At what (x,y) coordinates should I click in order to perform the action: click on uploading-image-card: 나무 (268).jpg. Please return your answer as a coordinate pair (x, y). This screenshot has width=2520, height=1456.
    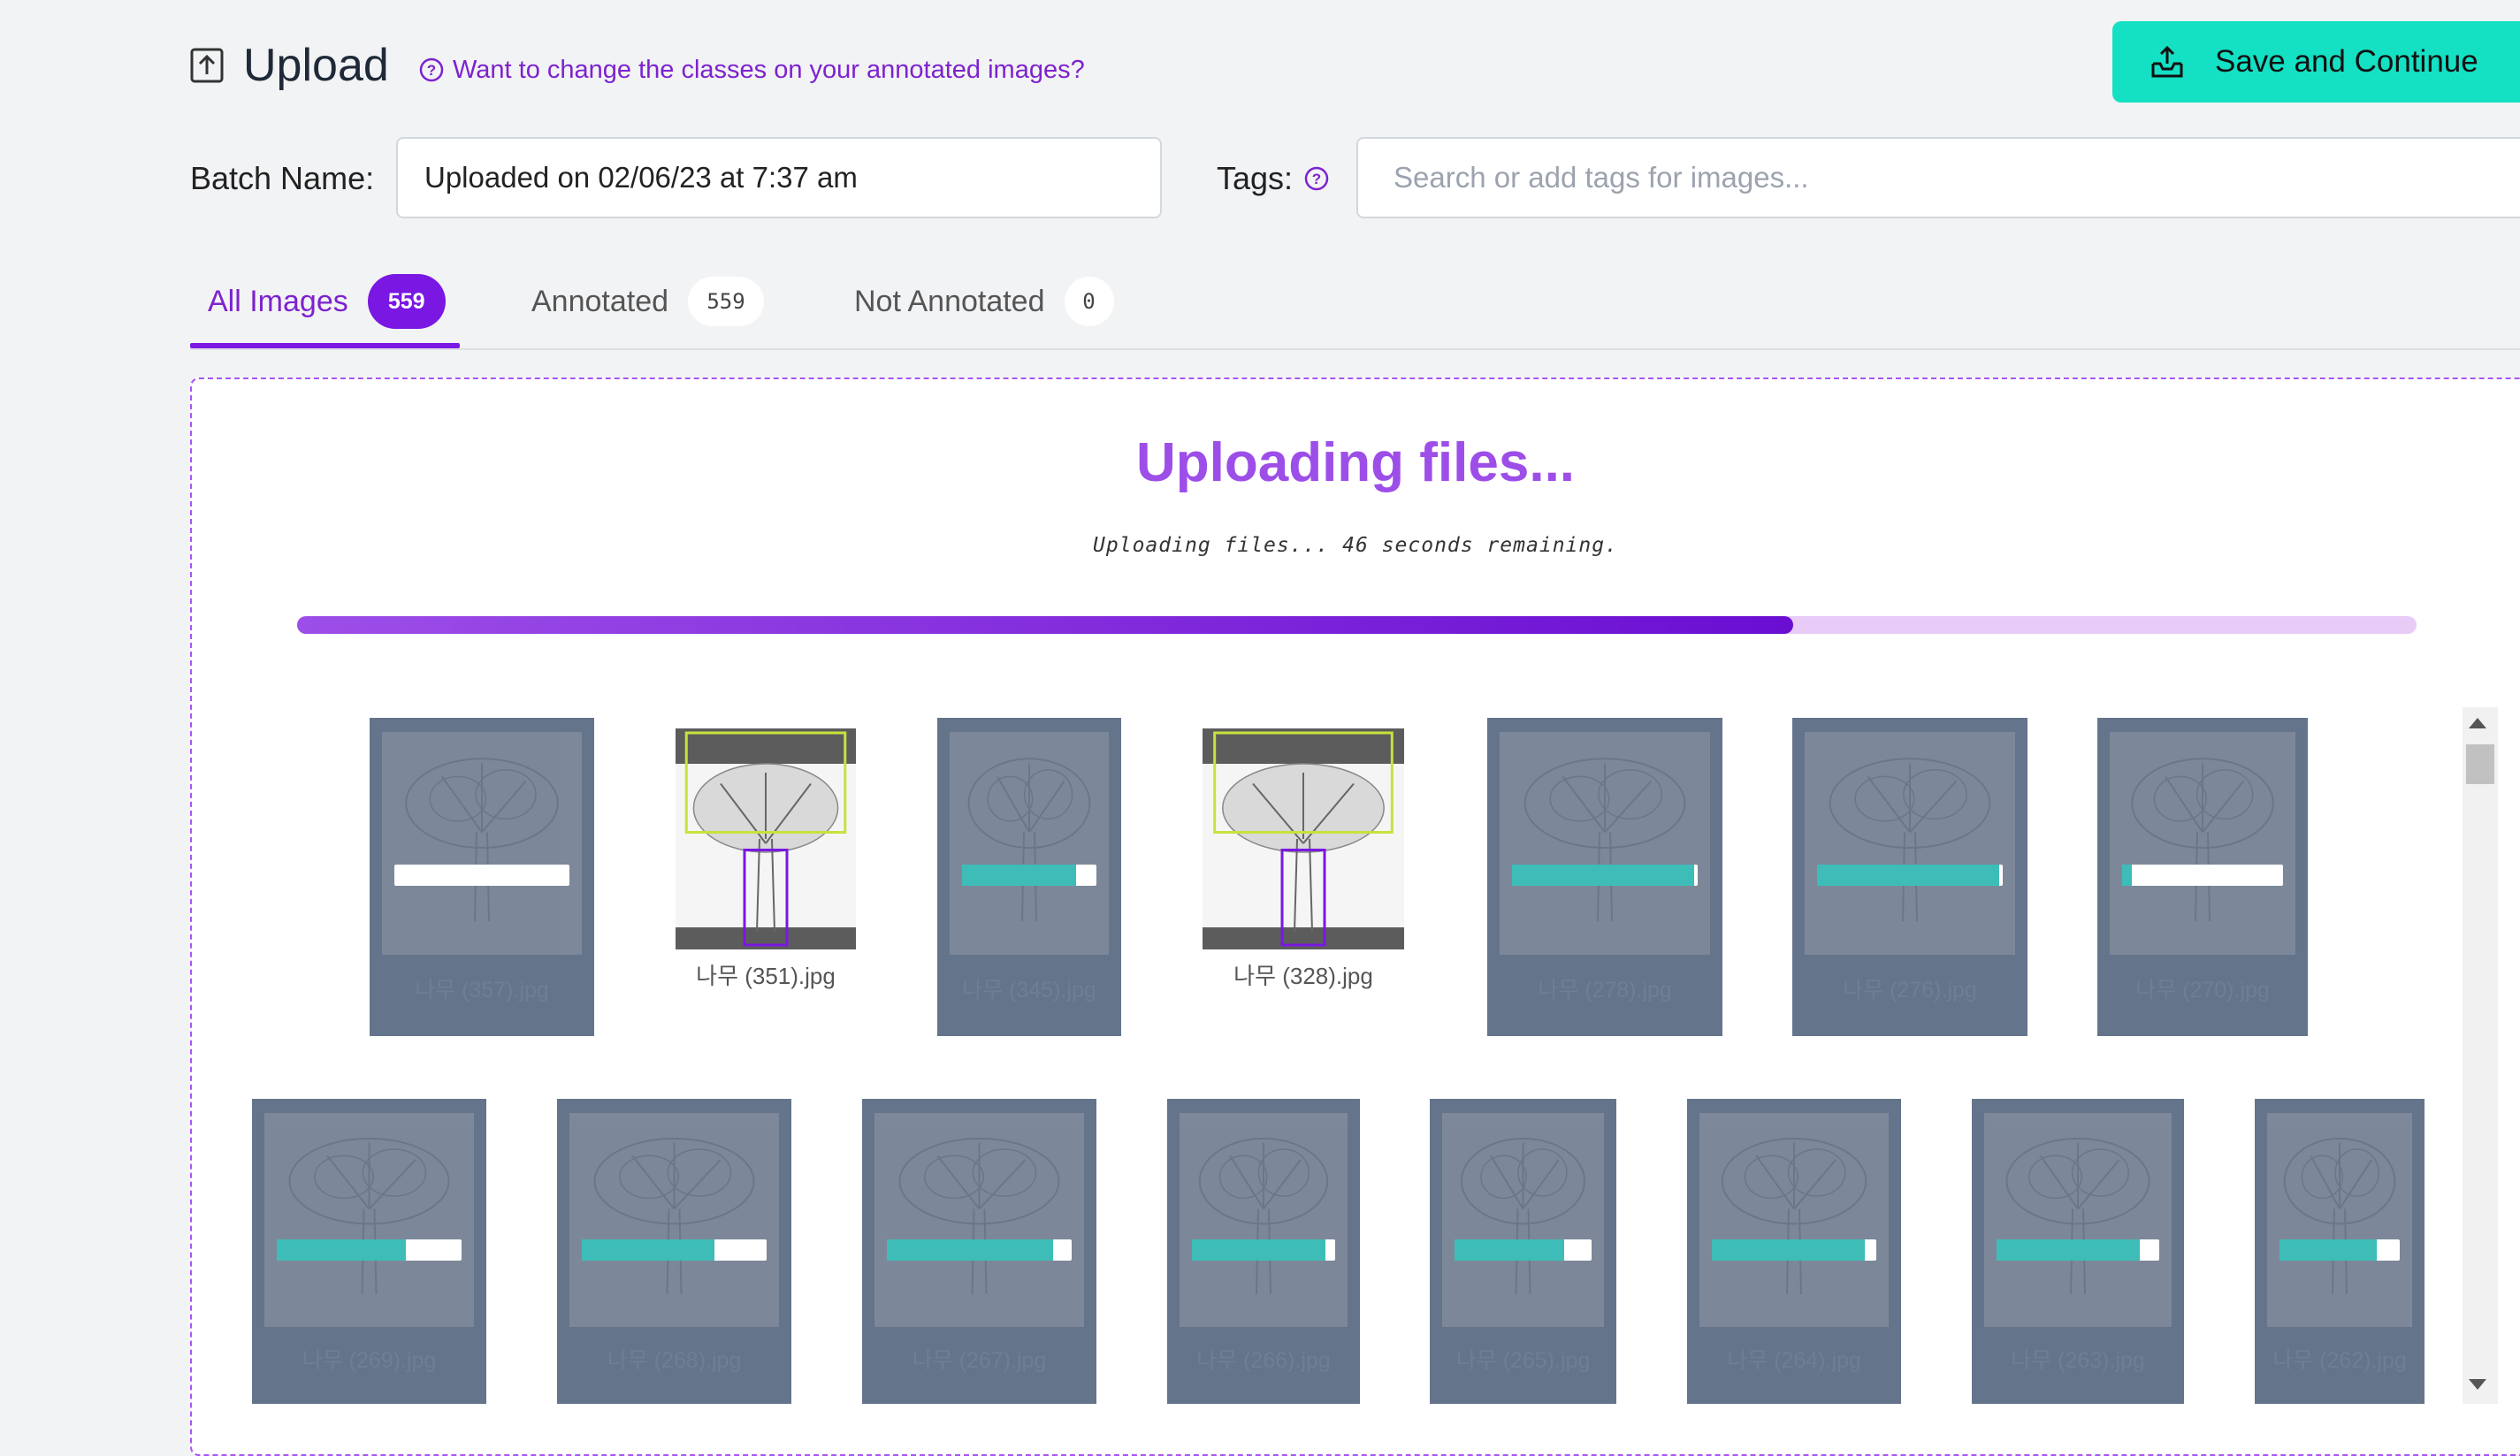
    Looking at the image, I should click on (674, 1251).